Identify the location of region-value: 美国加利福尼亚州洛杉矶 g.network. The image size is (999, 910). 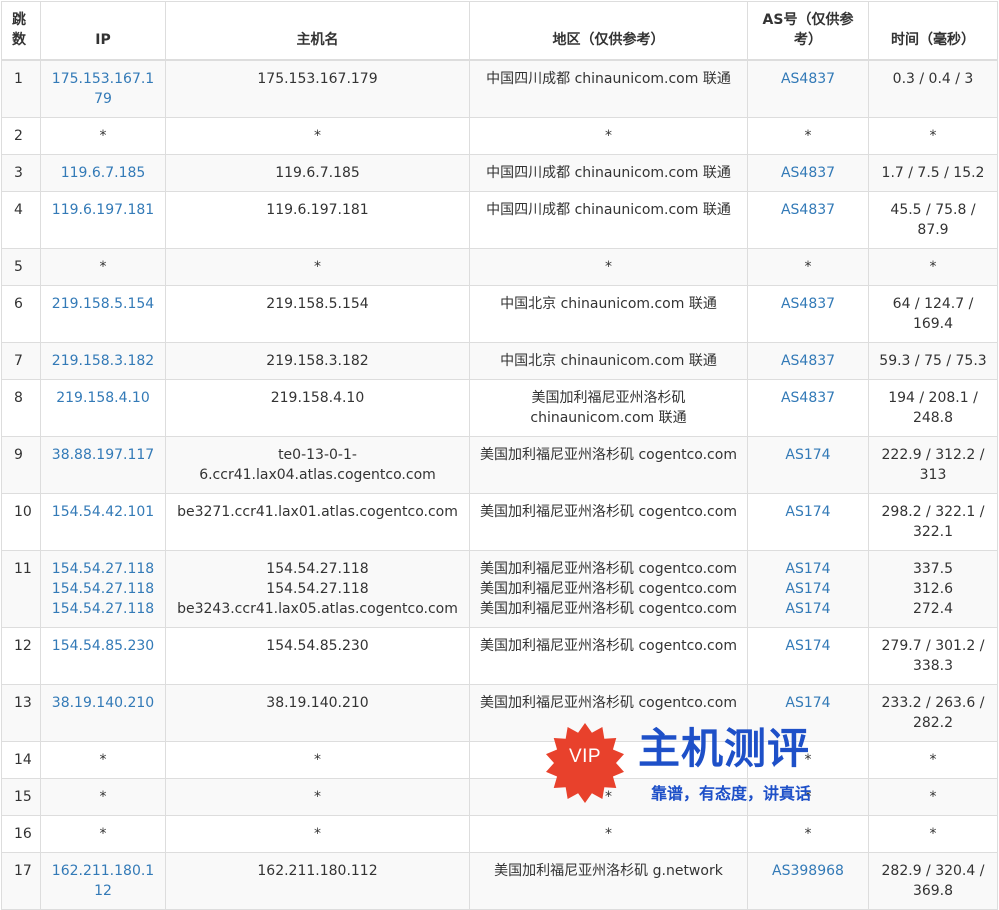
(608, 870).